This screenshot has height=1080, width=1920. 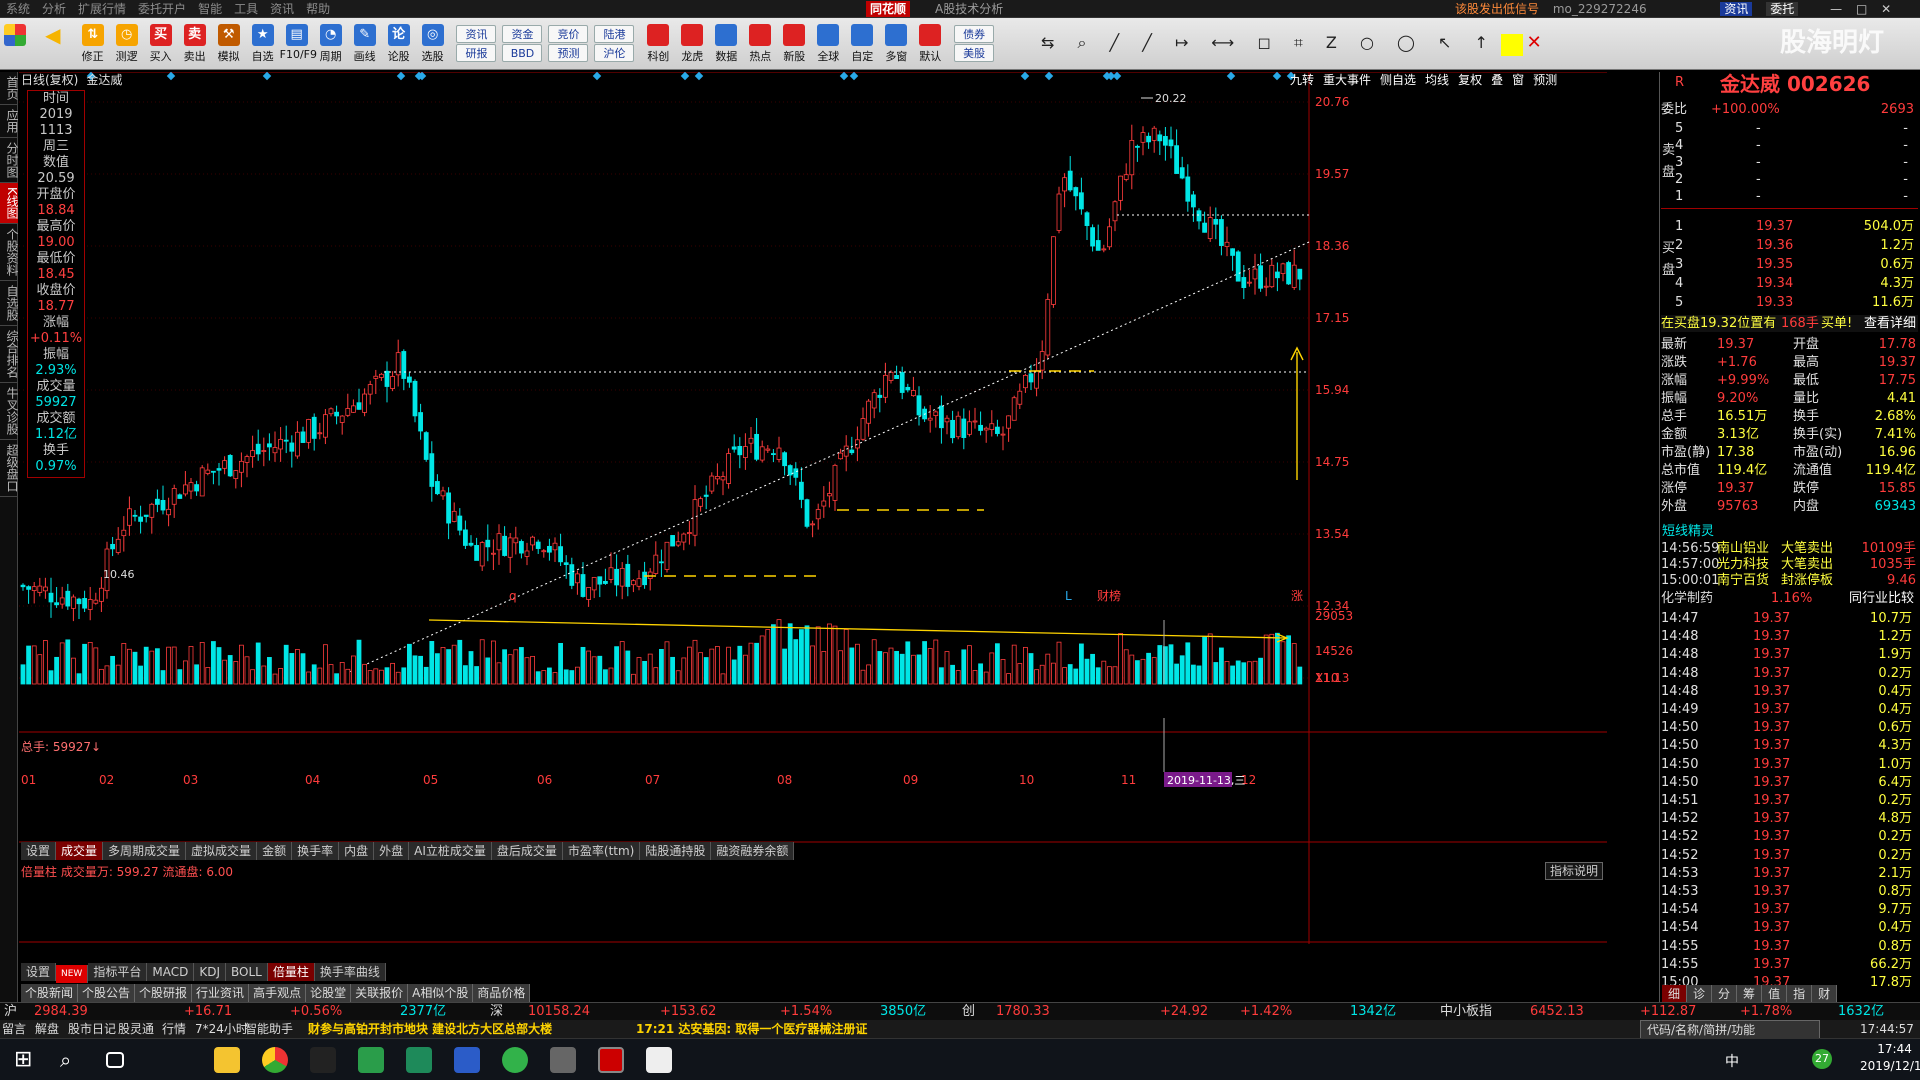 What do you see at coordinates (430, 1029) in the screenshot?
I see `news-headline: 财参与高铂开封市地块 建设北方大区总部大楼` at bounding box center [430, 1029].